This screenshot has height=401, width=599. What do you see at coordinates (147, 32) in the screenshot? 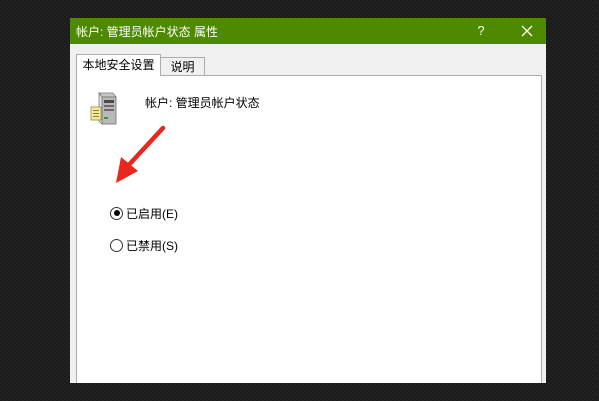
I see `window-title: 帐户: 管理员帐户状态 属性` at bounding box center [147, 32].